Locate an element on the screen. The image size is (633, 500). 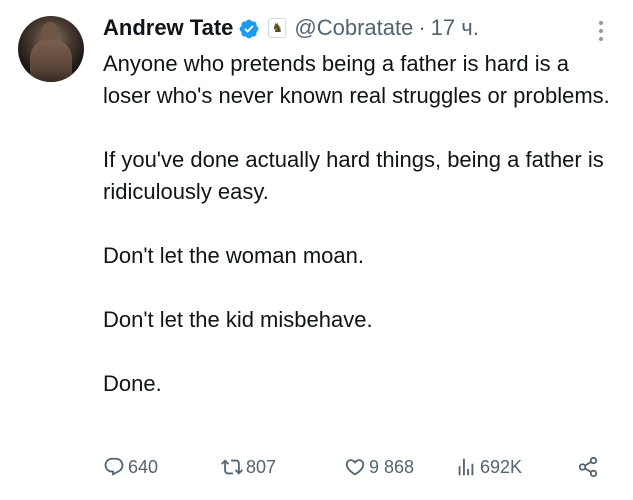
views-button: 692K is located at coordinates (488, 467).